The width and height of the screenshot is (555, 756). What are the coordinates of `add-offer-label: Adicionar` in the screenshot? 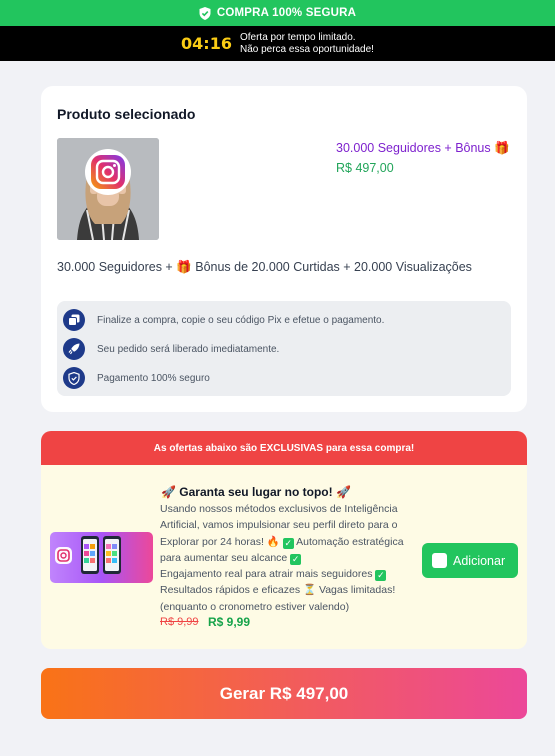 It's located at (479, 560).